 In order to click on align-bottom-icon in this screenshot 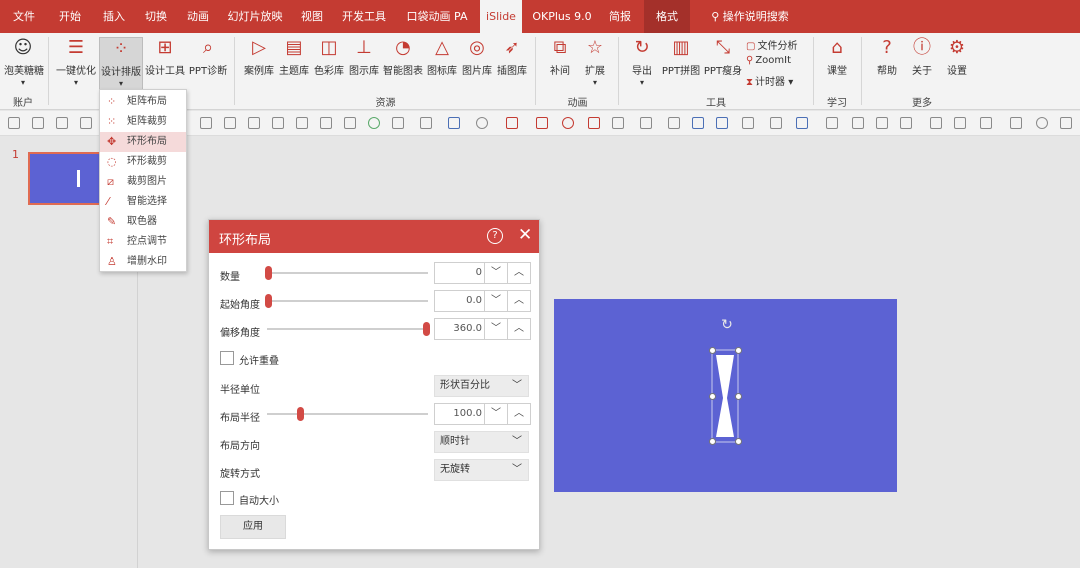, I will do `click(254, 123)`.